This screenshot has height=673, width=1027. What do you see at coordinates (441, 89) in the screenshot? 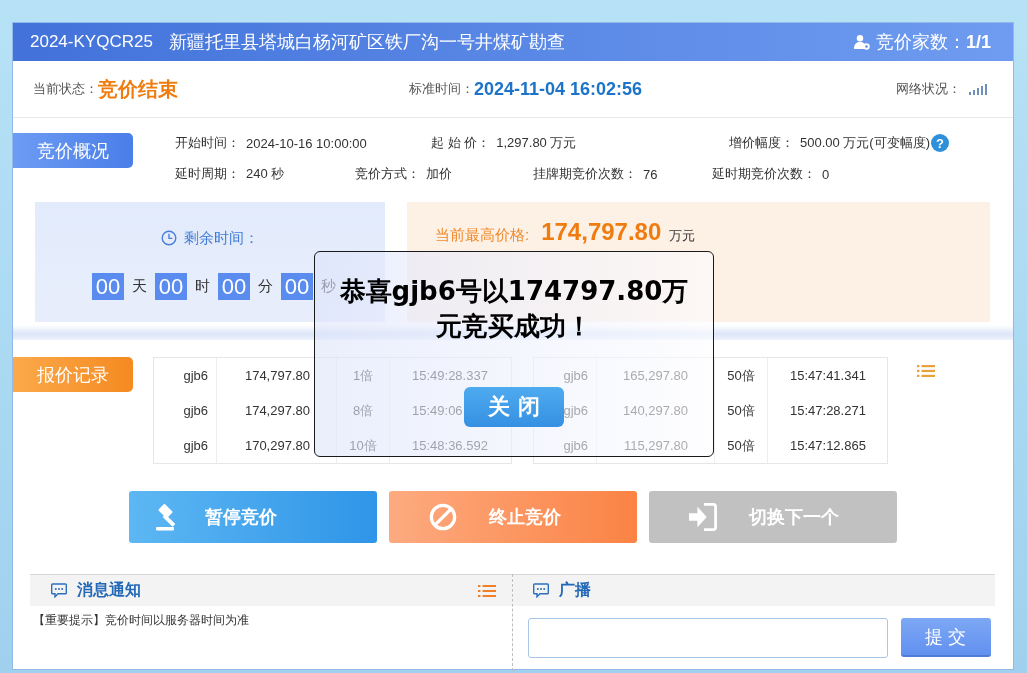
I see `time-label: 标准时间：` at bounding box center [441, 89].